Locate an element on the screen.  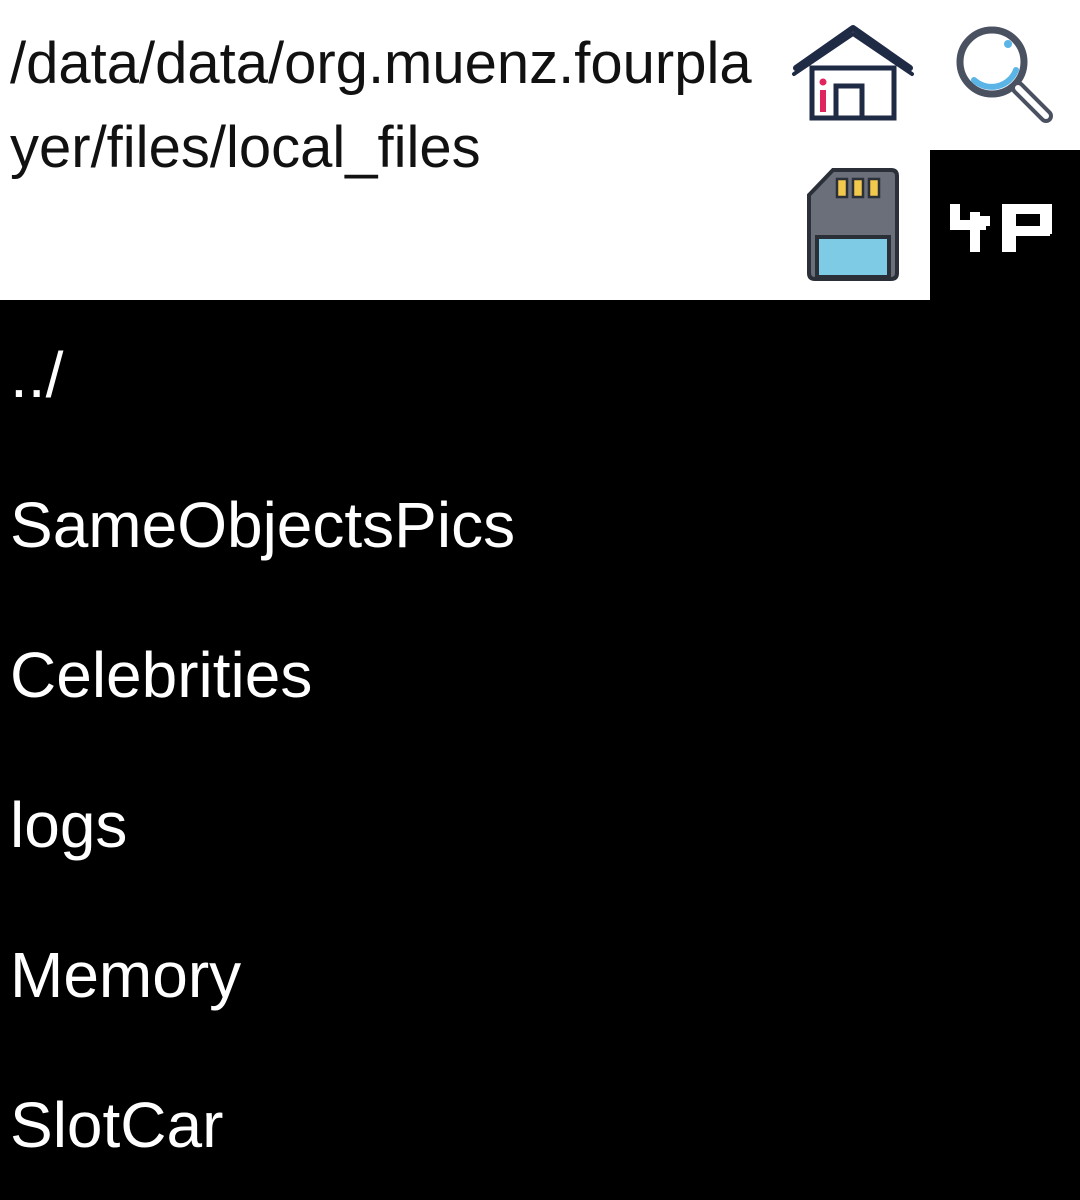
4p-logo-icon is located at coordinates (1001, 228).